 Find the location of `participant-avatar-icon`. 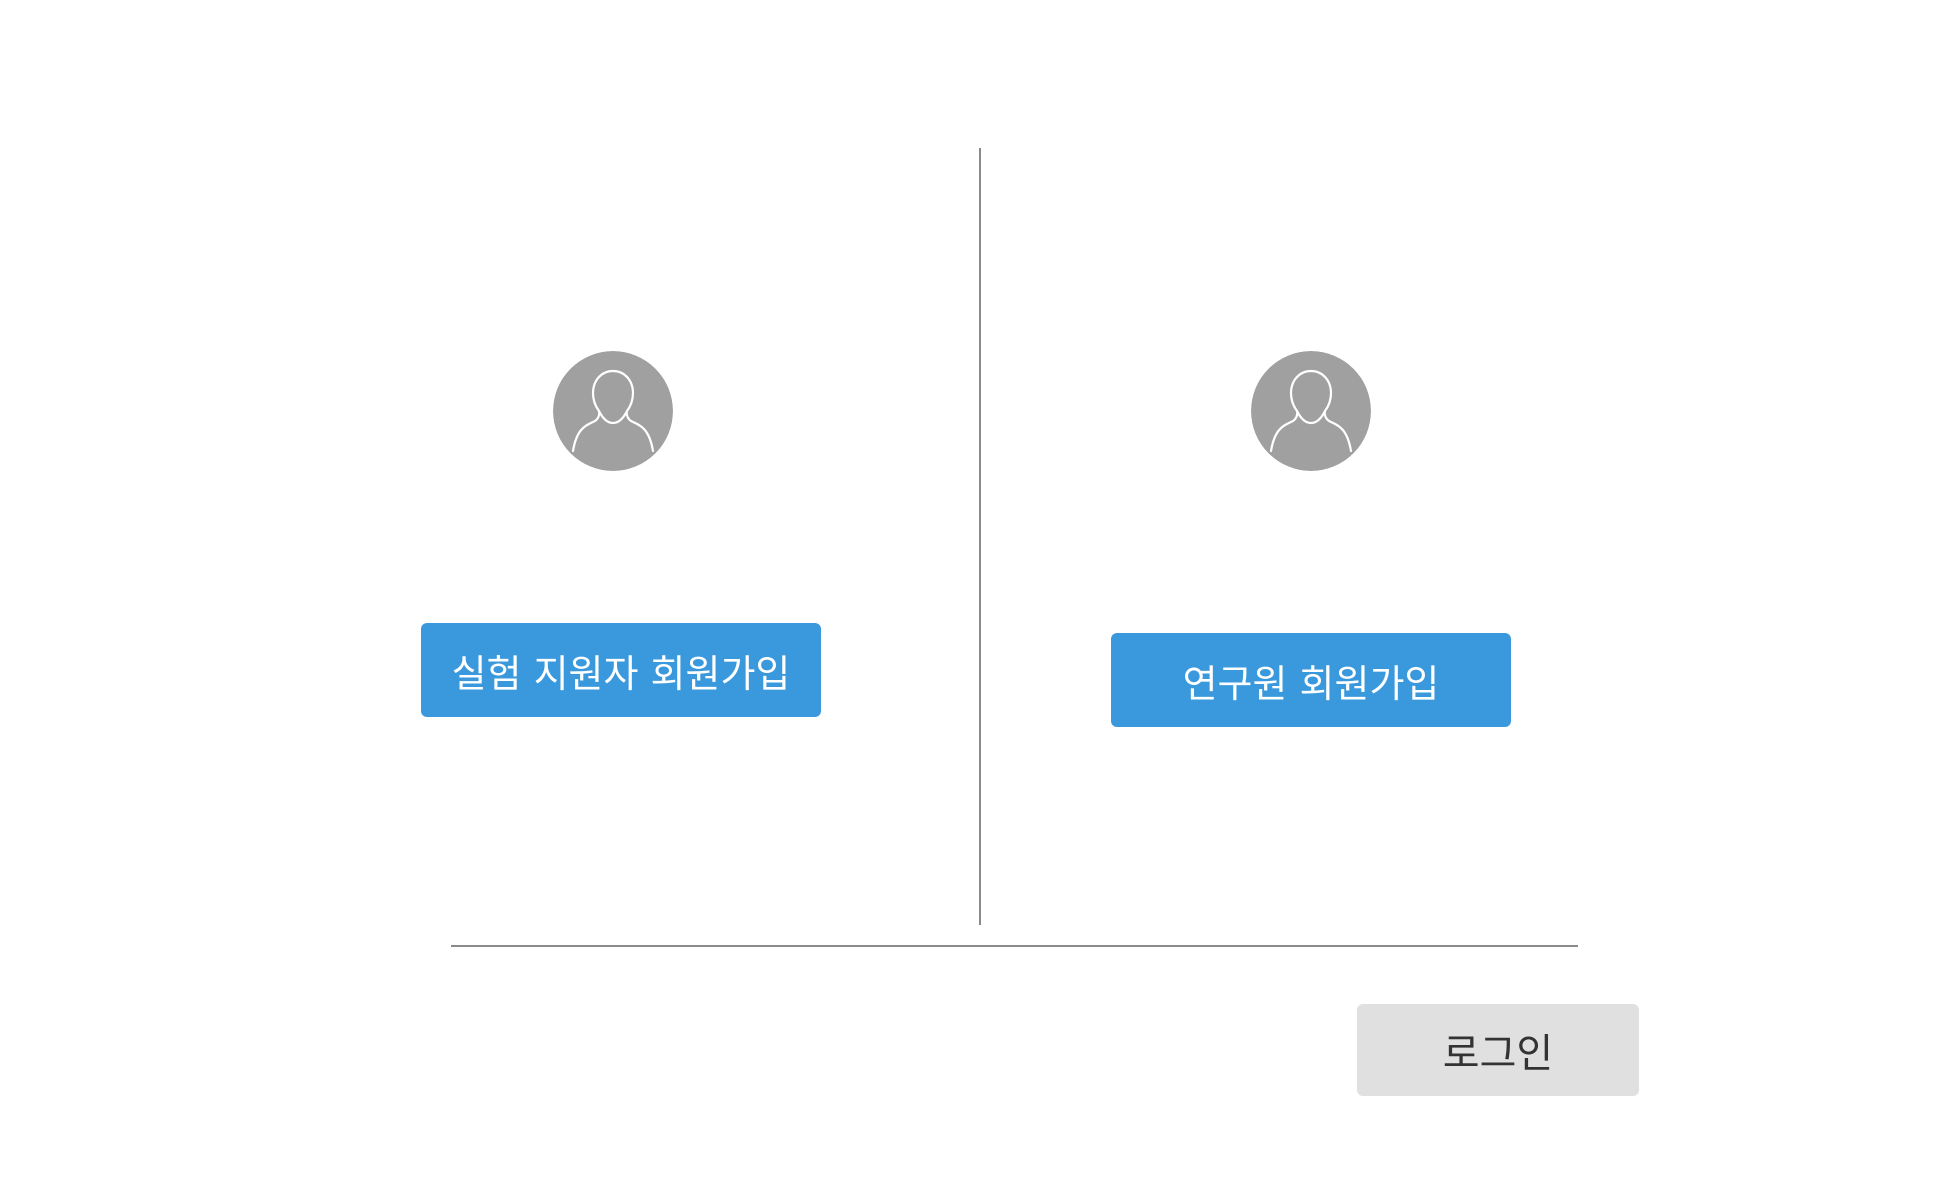

participant-avatar-icon is located at coordinates (613, 411).